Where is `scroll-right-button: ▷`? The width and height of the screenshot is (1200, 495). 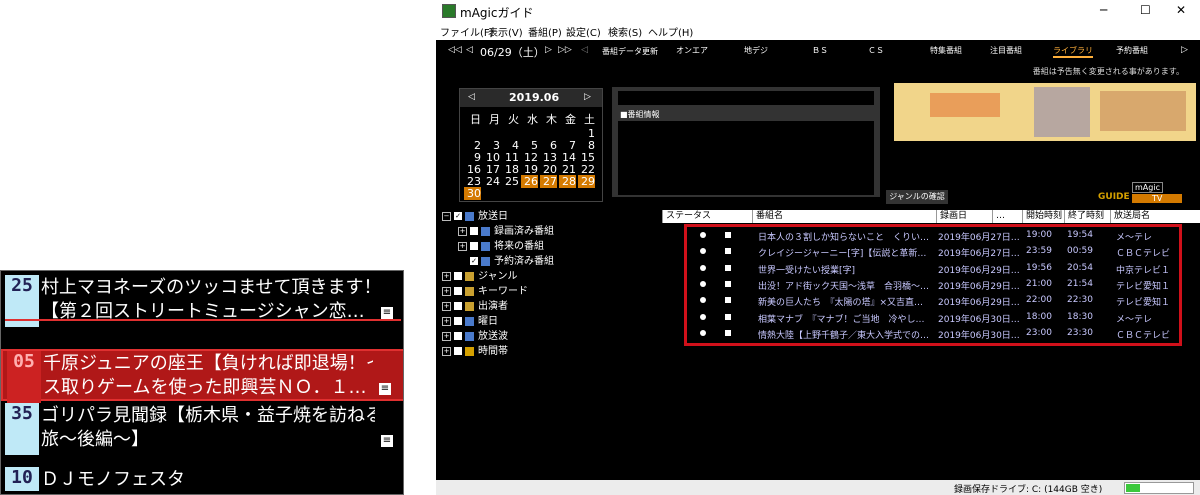 scroll-right-button: ▷ is located at coordinates (1184, 50).